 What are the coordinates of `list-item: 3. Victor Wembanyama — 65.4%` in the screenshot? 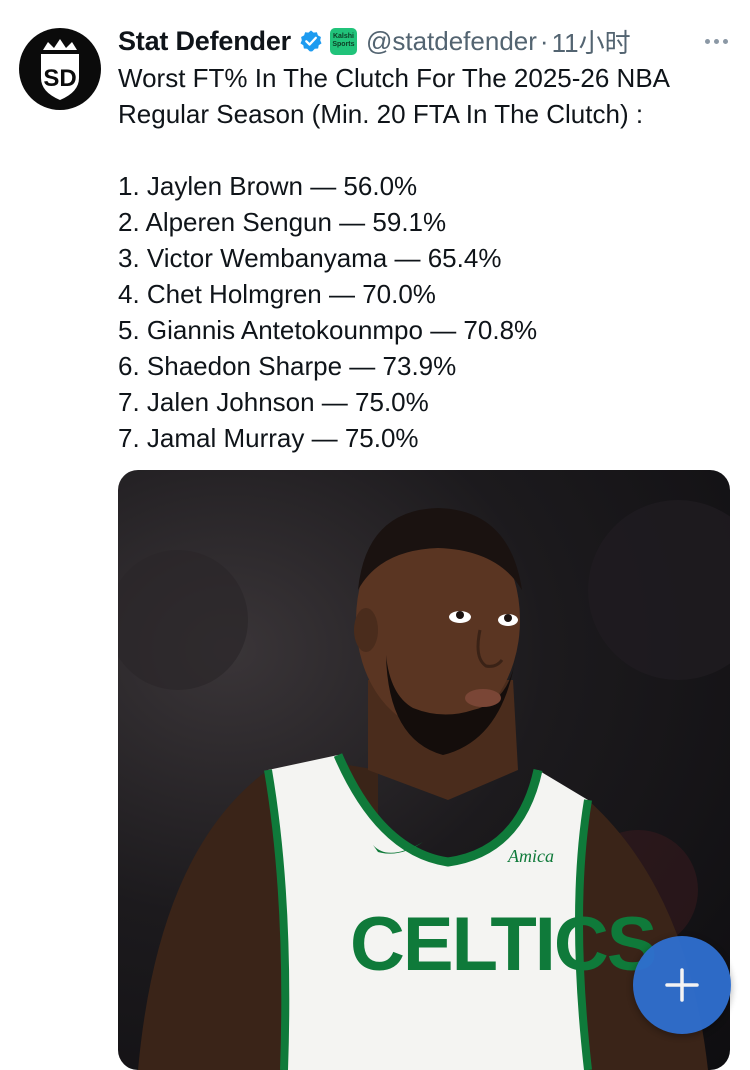 It's located at (310, 258).